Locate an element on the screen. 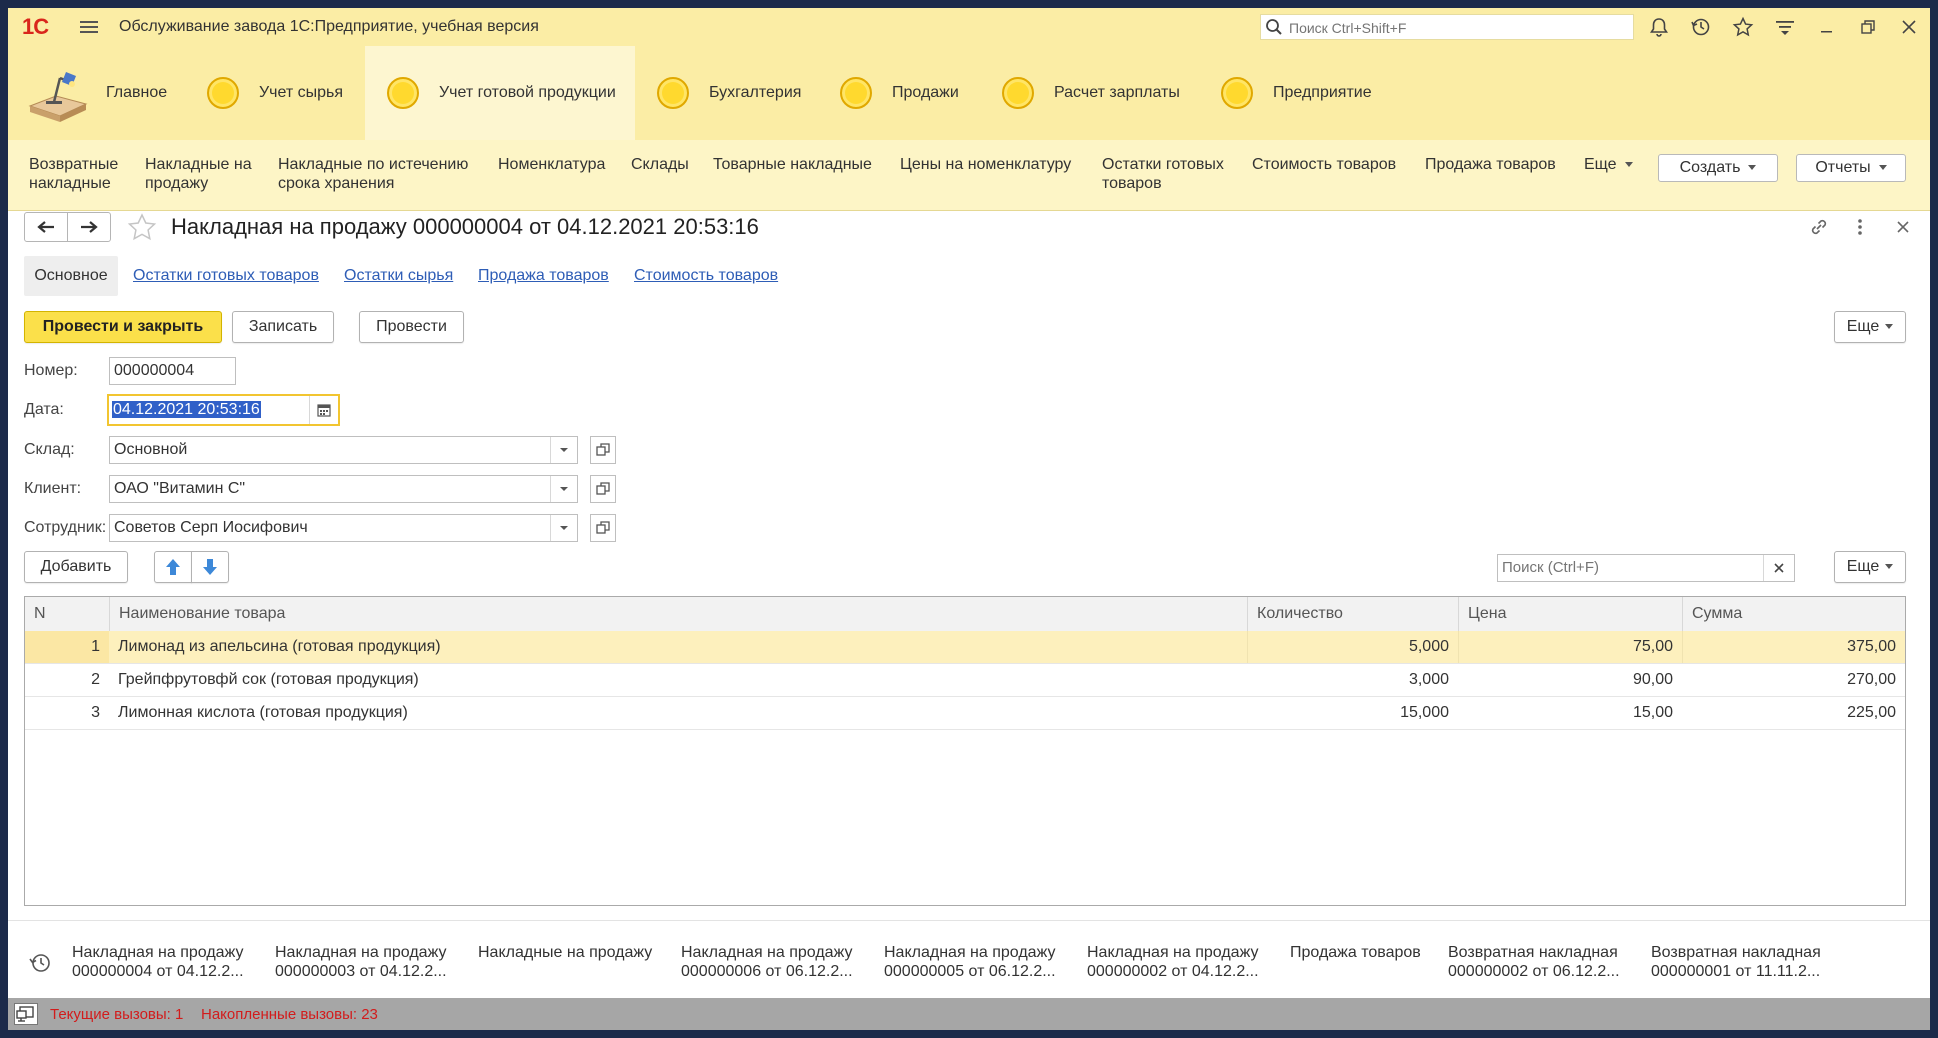  warehouse-open-button is located at coordinates (603, 450).